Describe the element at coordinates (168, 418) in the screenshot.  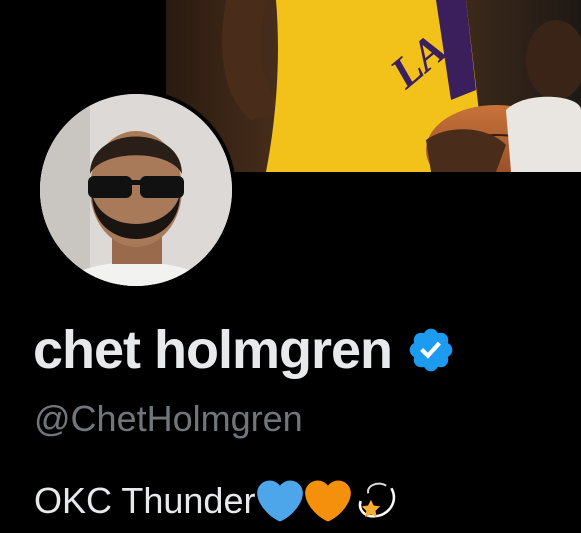
I see `username-handle: @ChetHolmgren` at that location.